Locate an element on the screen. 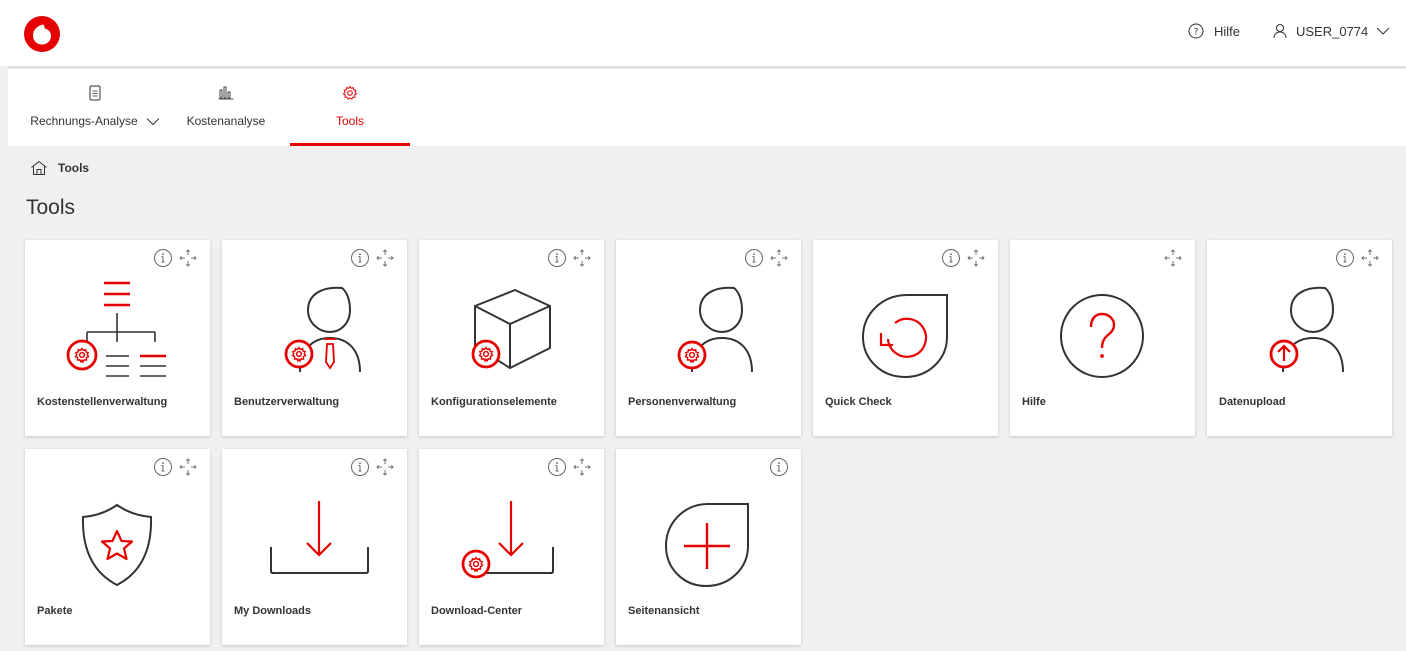  card-label: My Downloads is located at coordinates (273, 611).